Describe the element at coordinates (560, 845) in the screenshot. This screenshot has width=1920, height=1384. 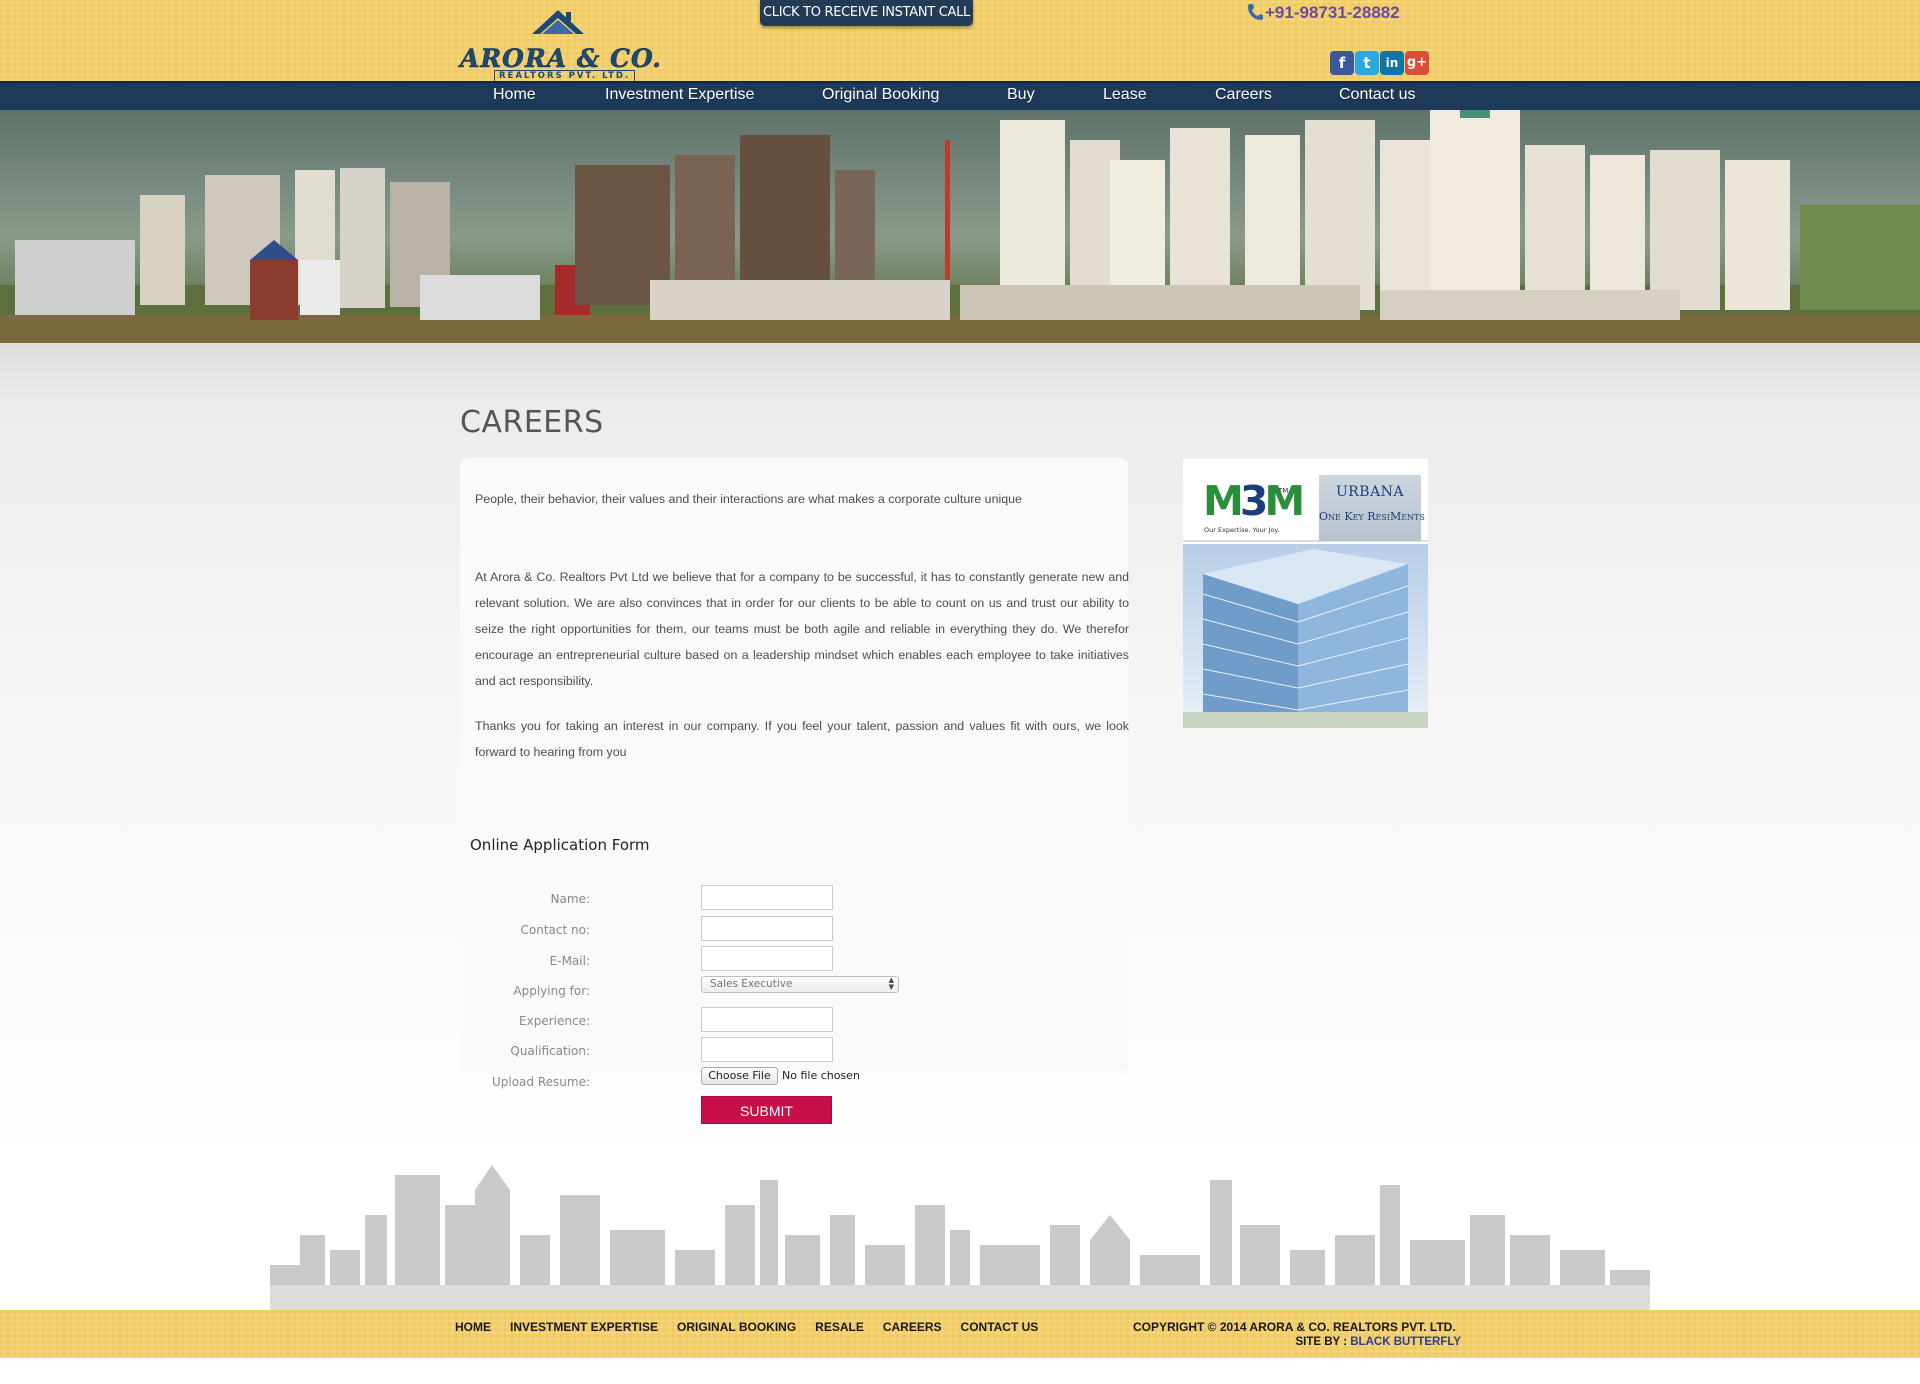
I see `application-form-title: Online Application Form` at that location.